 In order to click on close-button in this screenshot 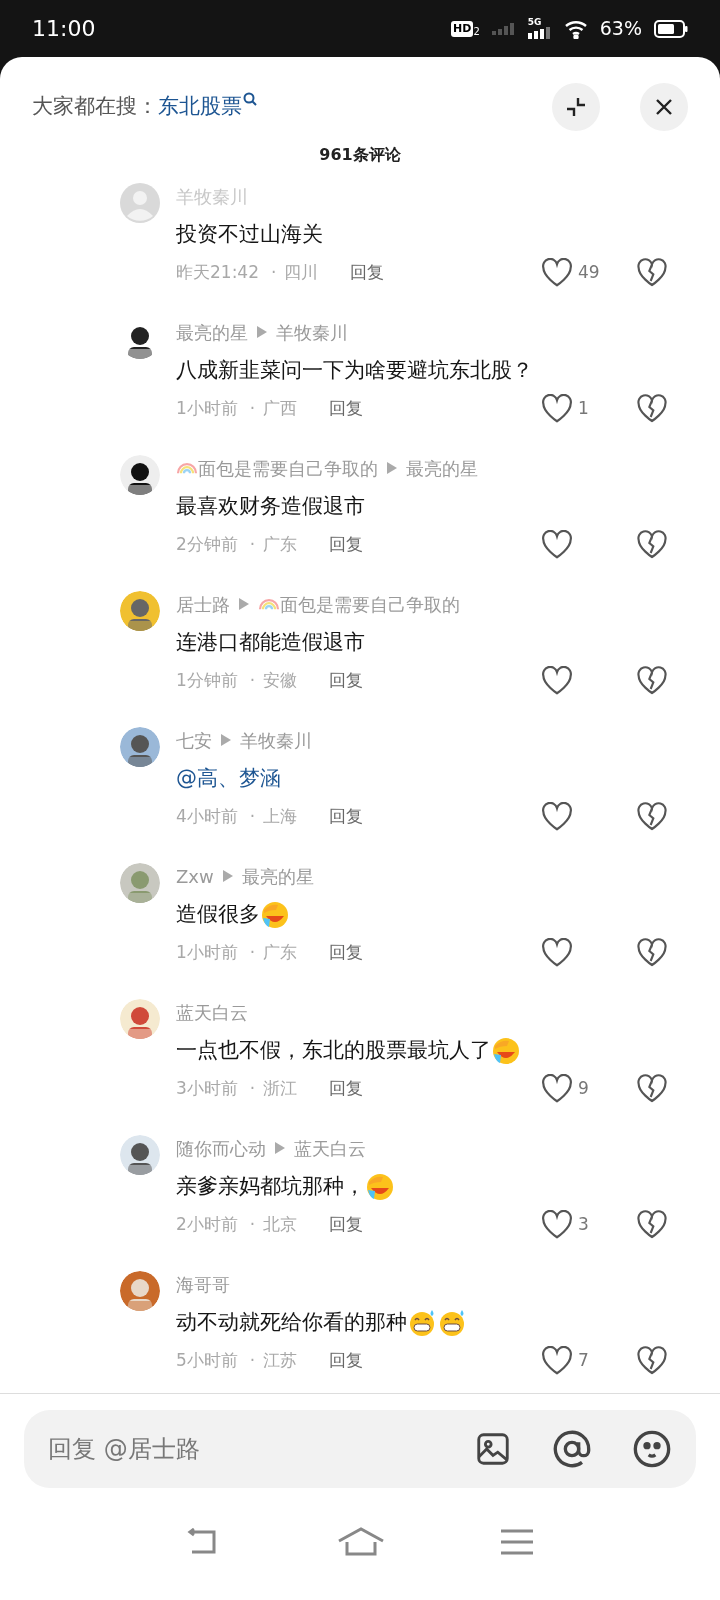, I will do `click(664, 107)`.